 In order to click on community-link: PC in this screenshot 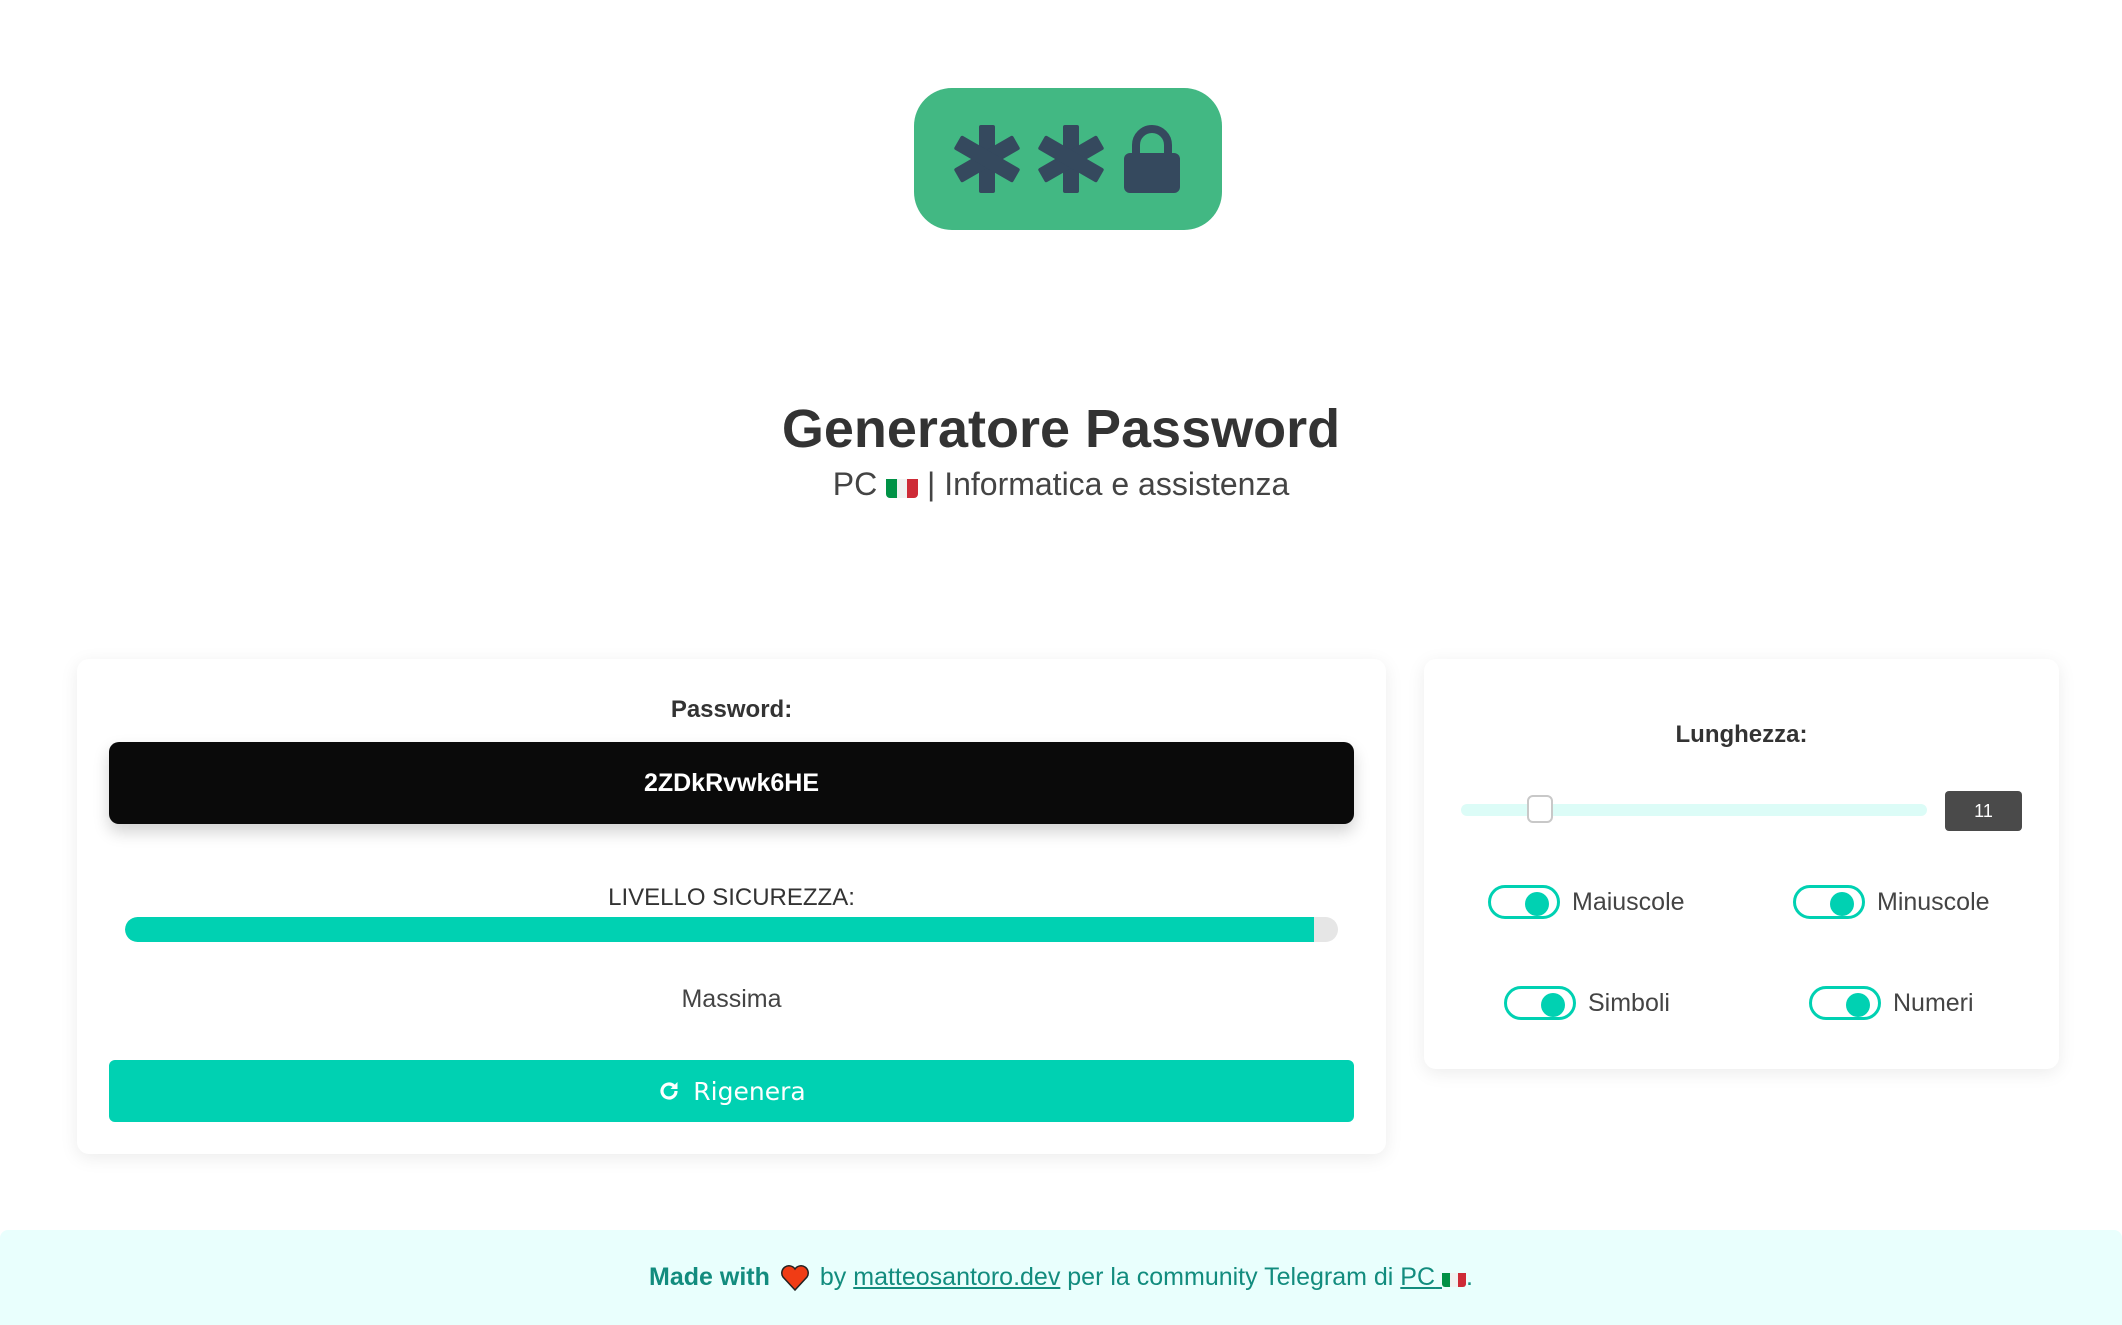, I will do `click(1433, 1277)`.